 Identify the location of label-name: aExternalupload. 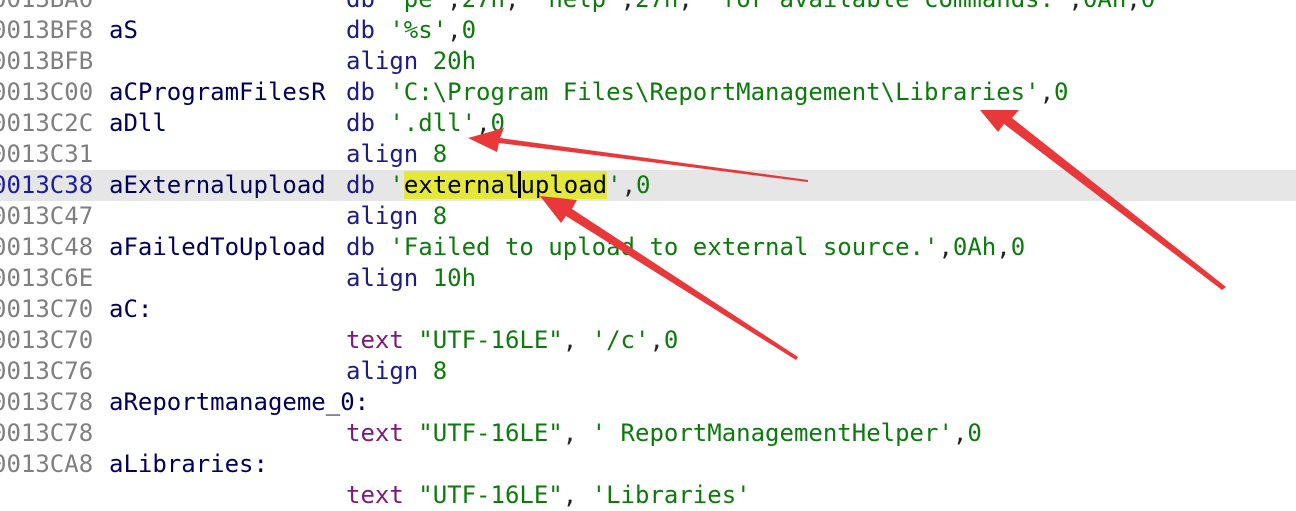
(217, 185).